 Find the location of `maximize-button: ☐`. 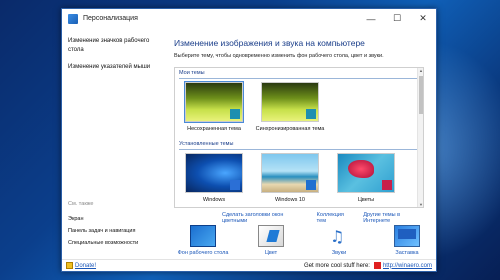

maximize-button: ☐ is located at coordinates (397, 19).